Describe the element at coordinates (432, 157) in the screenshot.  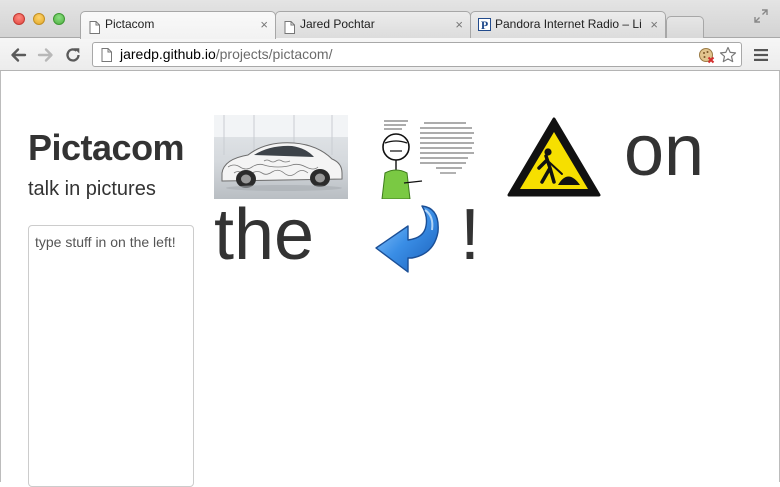
I see `stick-figure-comic-with-handwriting` at that location.